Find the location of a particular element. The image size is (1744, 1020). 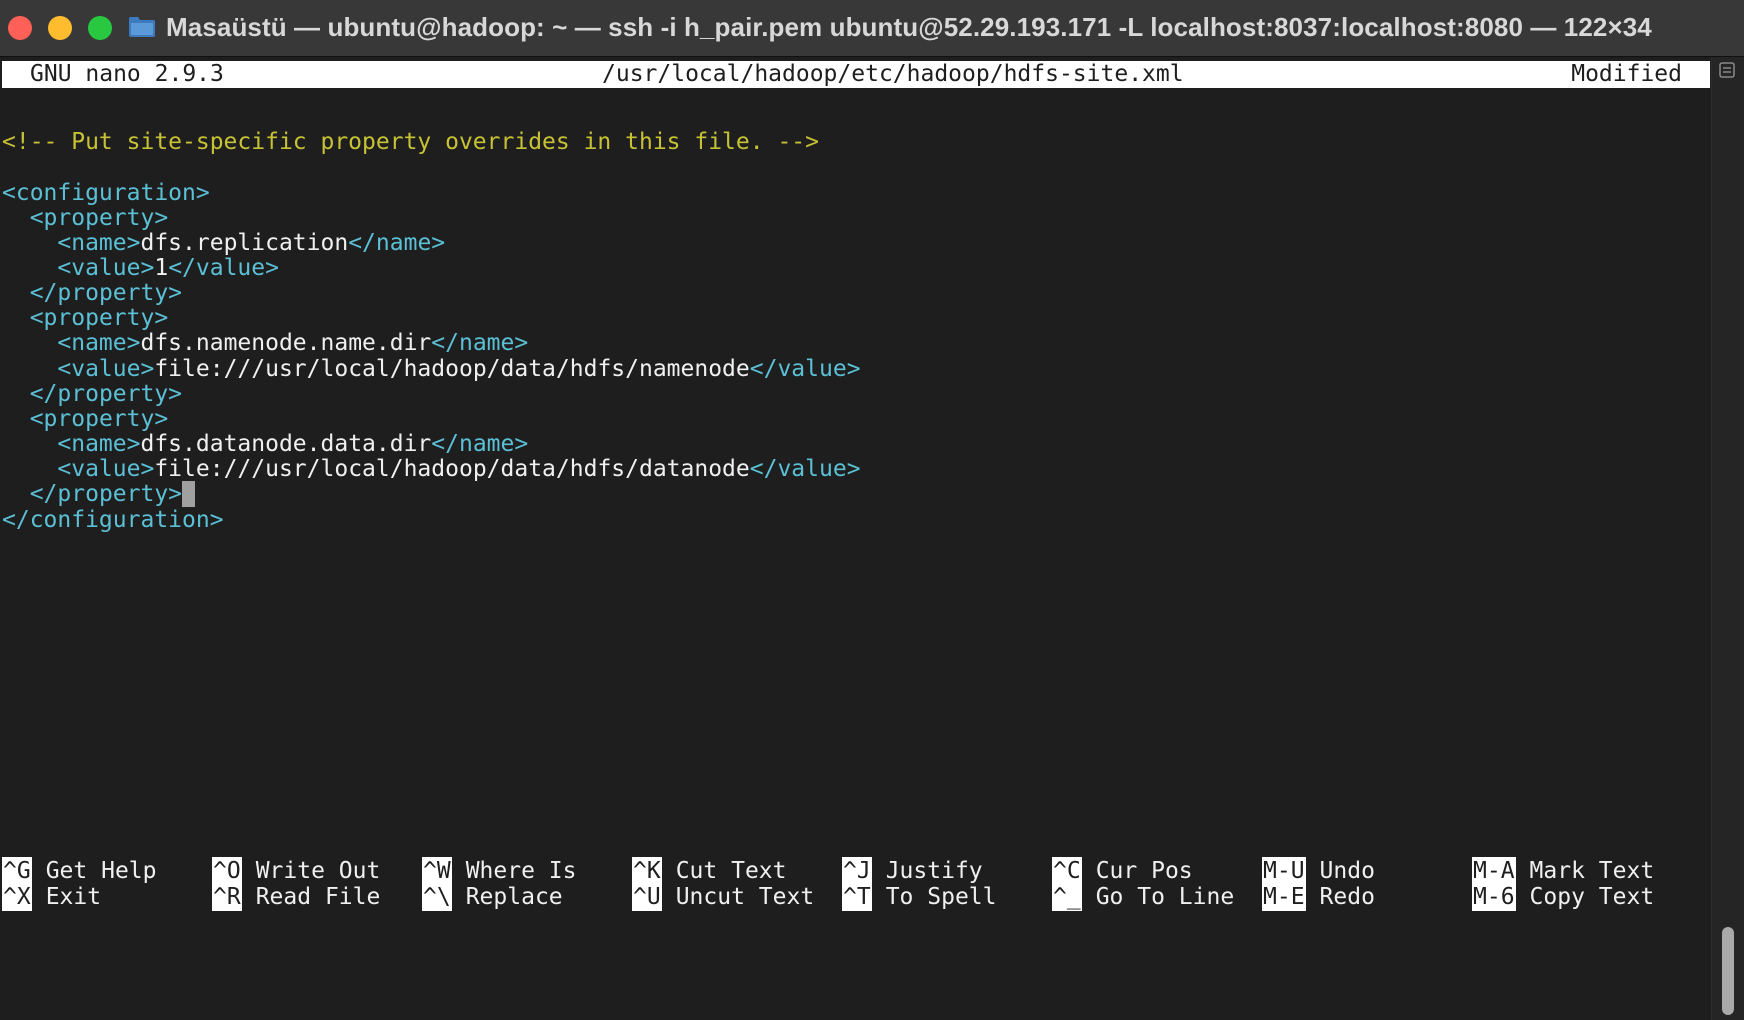

name-line: <name>dfs.namenode.name.dir</name> is located at coordinates (265, 343).